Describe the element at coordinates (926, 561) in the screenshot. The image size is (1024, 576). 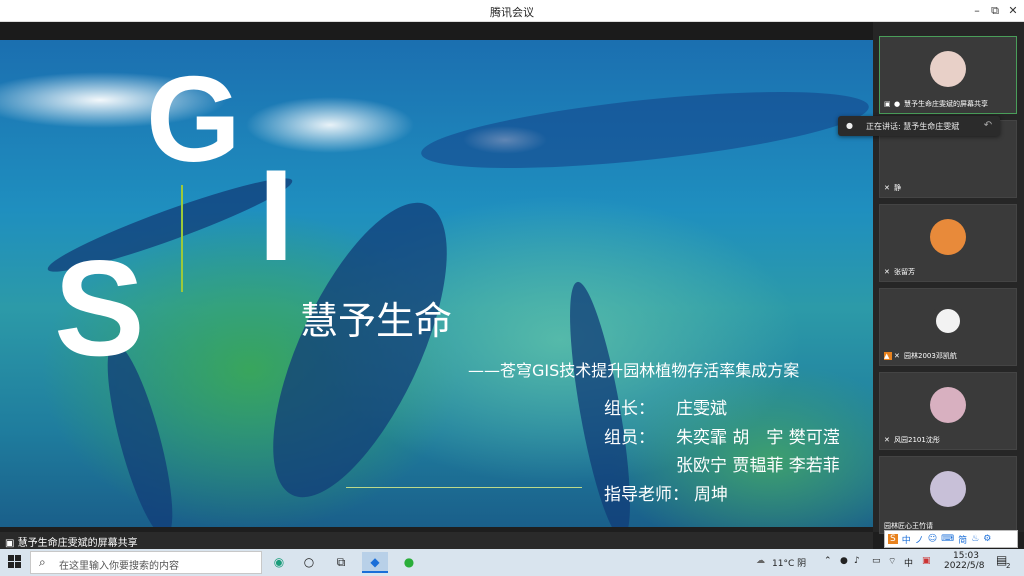
I see `calendar-app-icon: ▣` at that location.